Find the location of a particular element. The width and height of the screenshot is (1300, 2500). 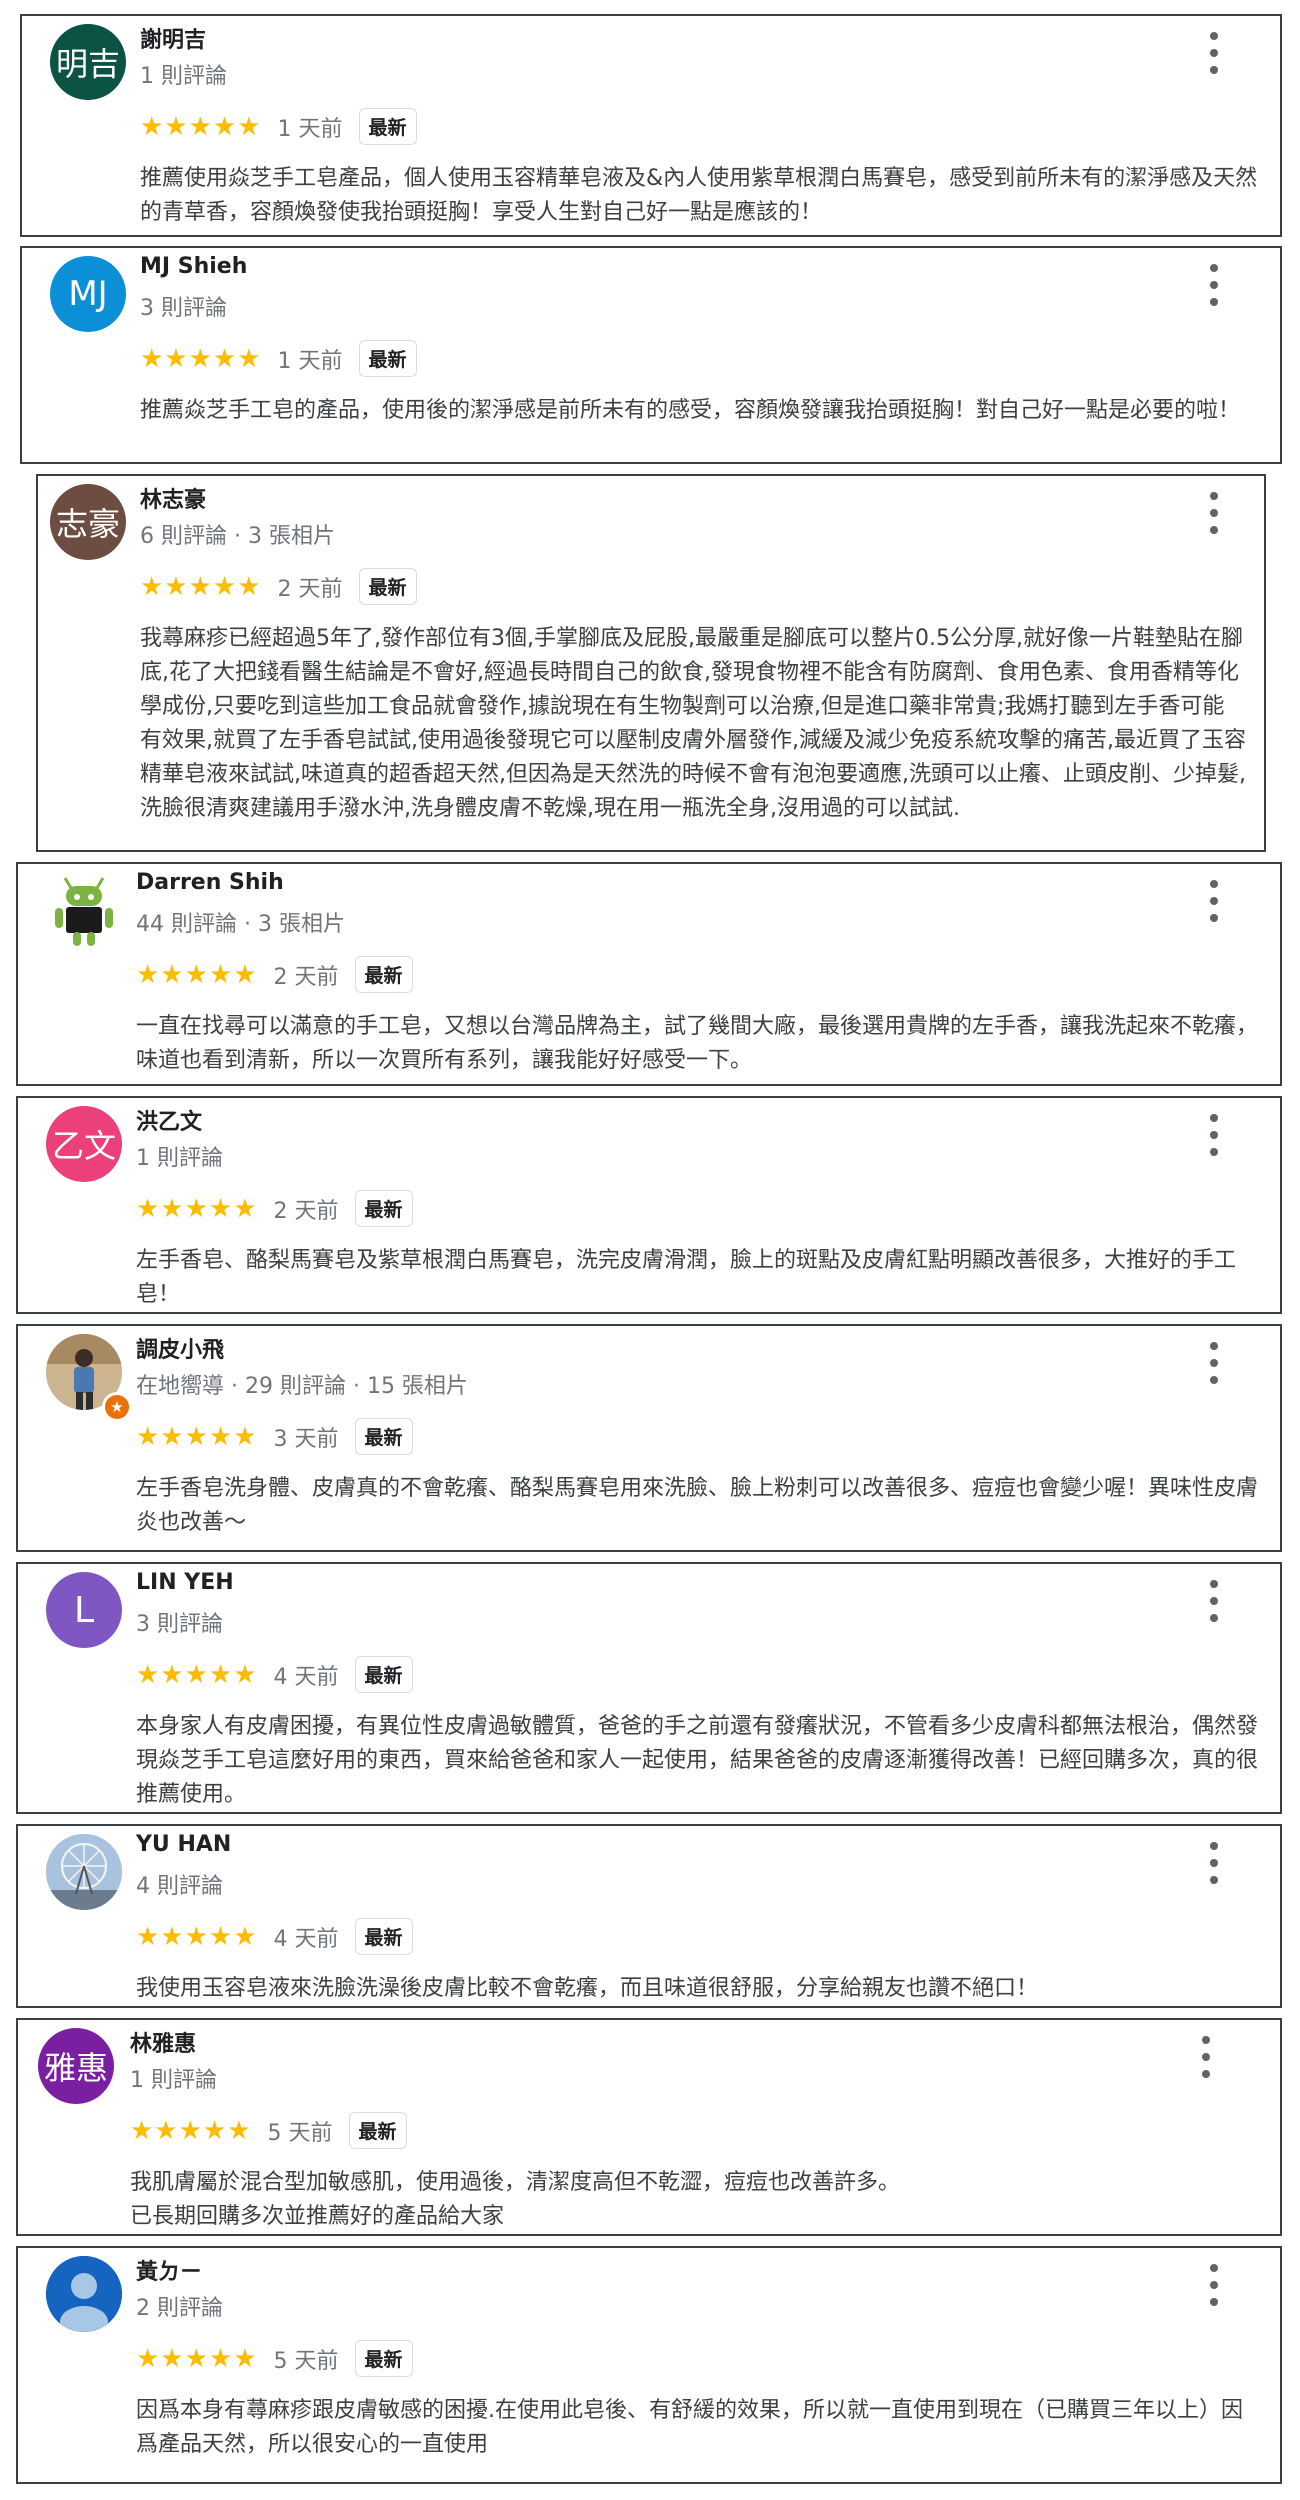

reviewer-meta: 在地嚮導 · 29 則評論 · 15 張相片 is located at coordinates (302, 1386).